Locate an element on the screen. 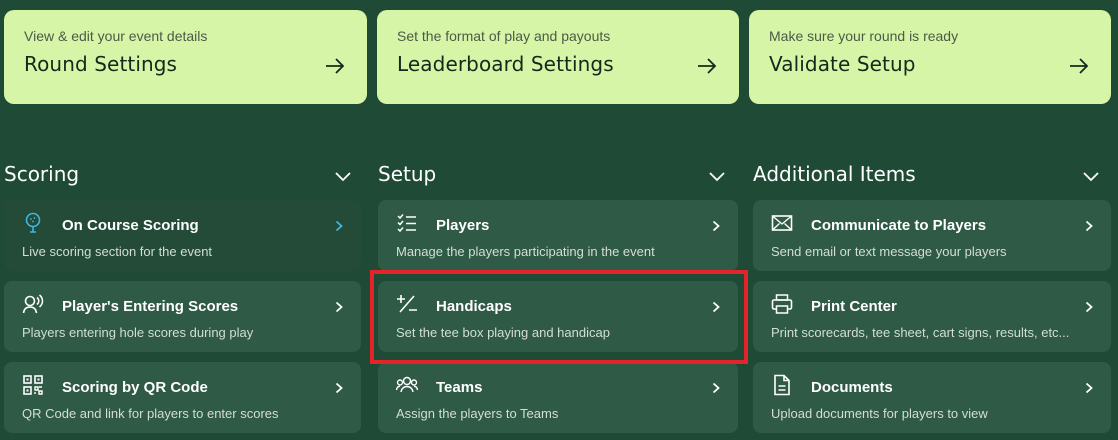  item-description: Upload documents for players to view is located at coordinates (879, 413).